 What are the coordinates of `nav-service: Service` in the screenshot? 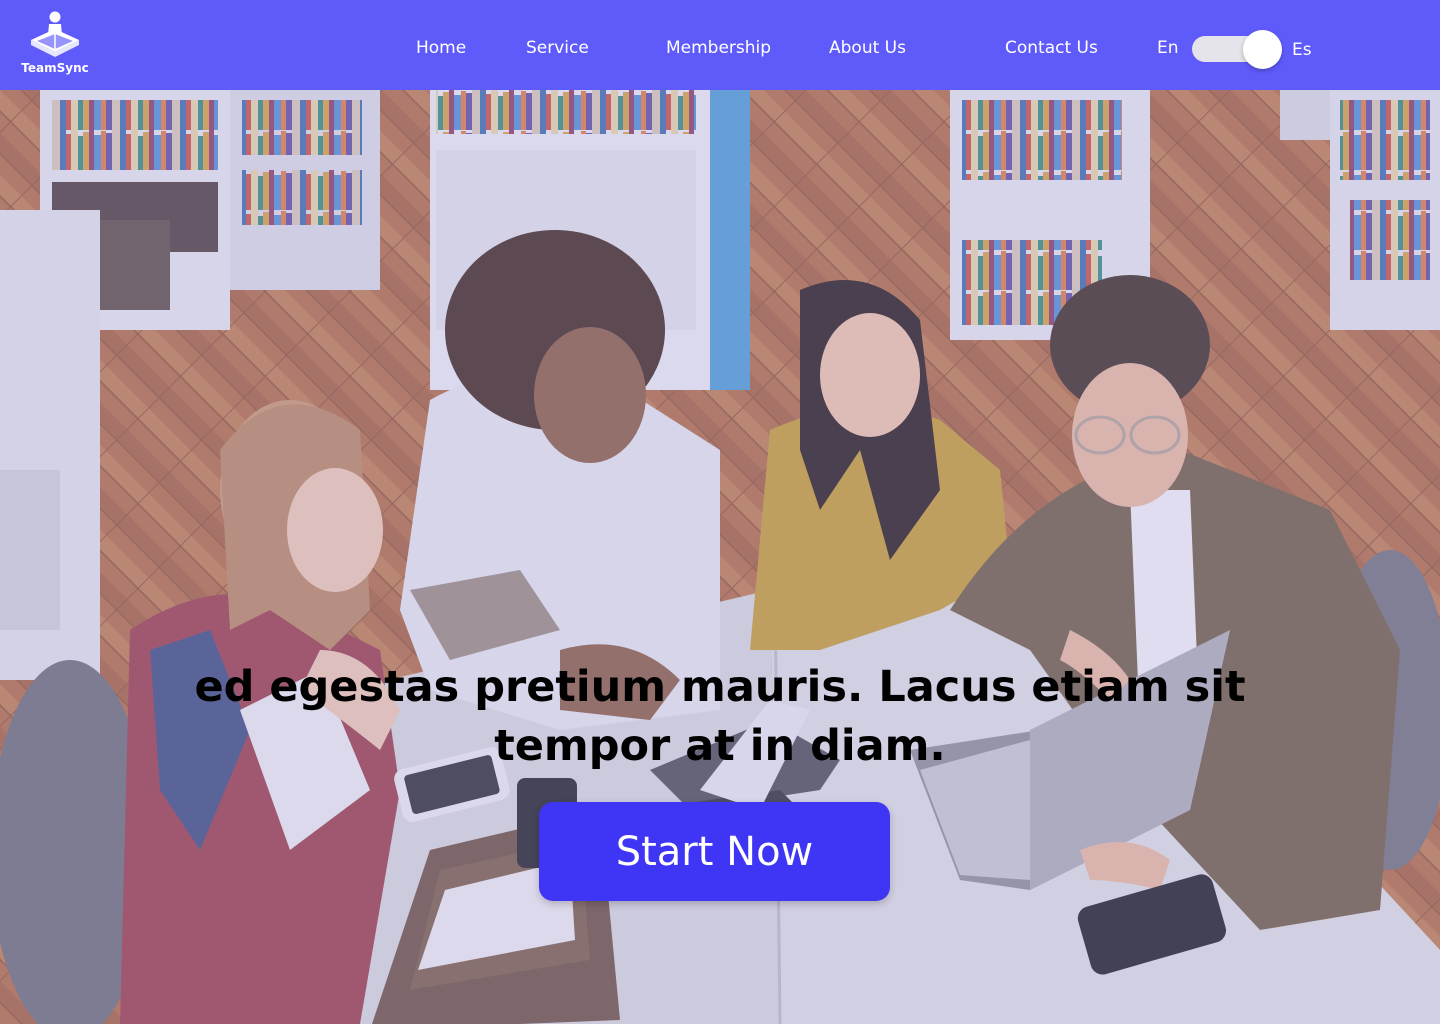 It's located at (557, 48).